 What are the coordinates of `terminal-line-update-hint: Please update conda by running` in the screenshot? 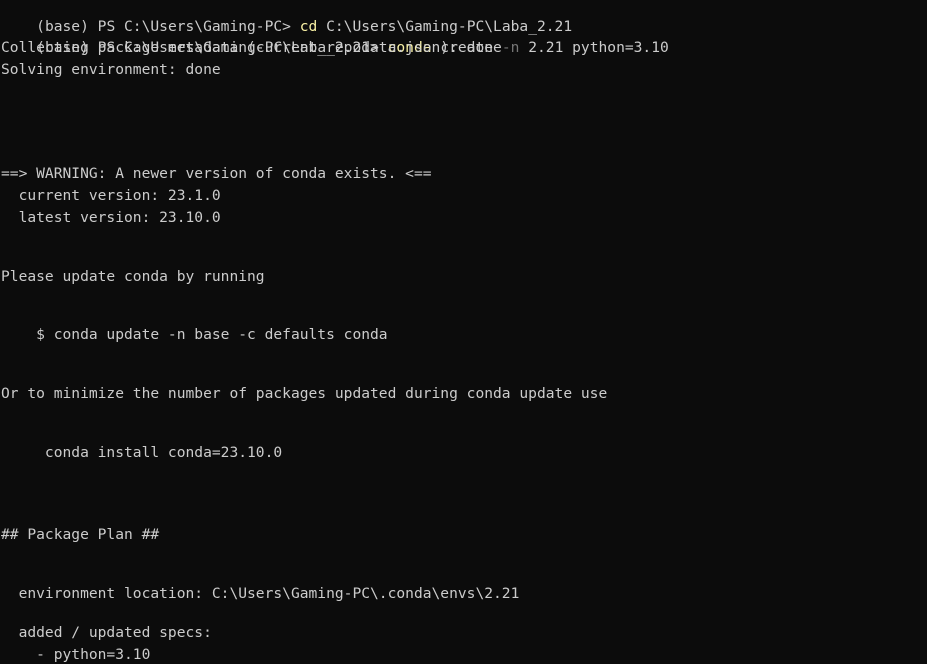 It's located at (133, 276).